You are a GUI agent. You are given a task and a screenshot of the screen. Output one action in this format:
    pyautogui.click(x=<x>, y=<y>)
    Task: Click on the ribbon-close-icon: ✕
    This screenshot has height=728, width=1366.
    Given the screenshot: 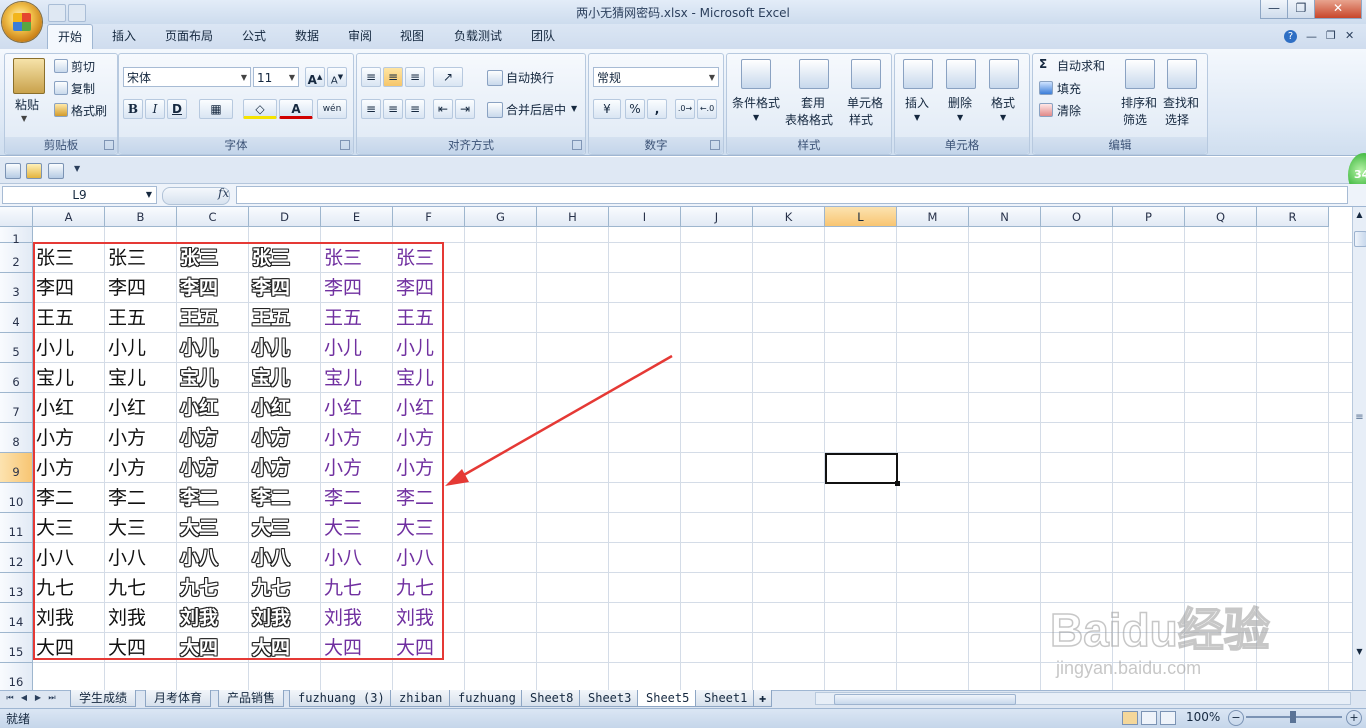 What is the action you would take?
    pyautogui.click(x=1349, y=35)
    